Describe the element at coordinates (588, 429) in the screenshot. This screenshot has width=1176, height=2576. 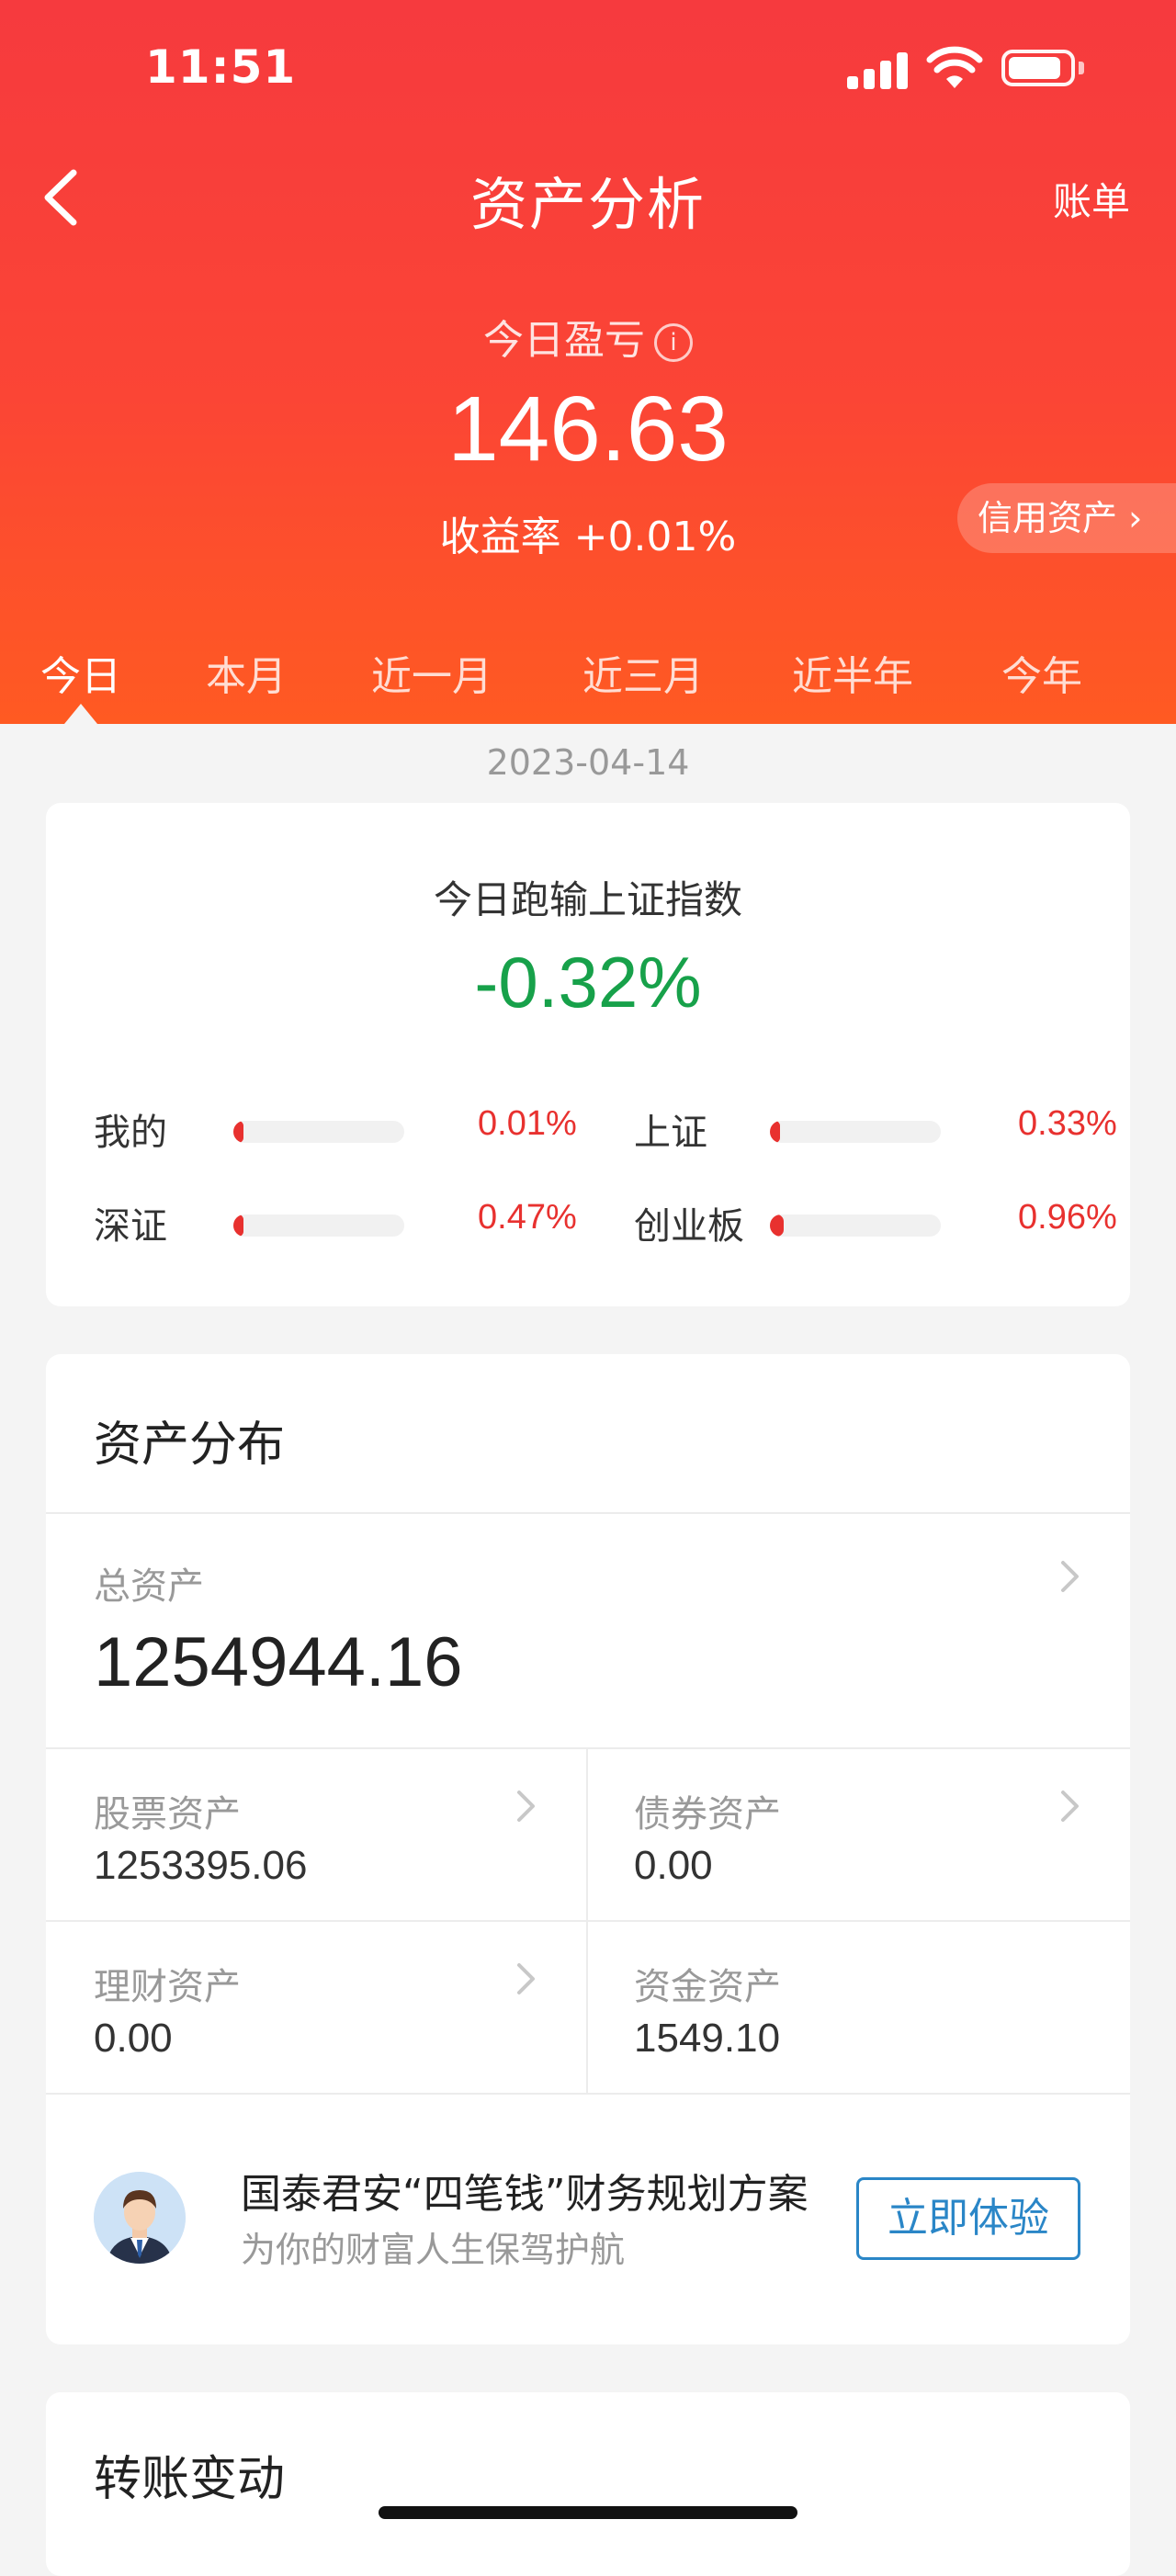
I see `today-pnl-value: 146.63` at that location.